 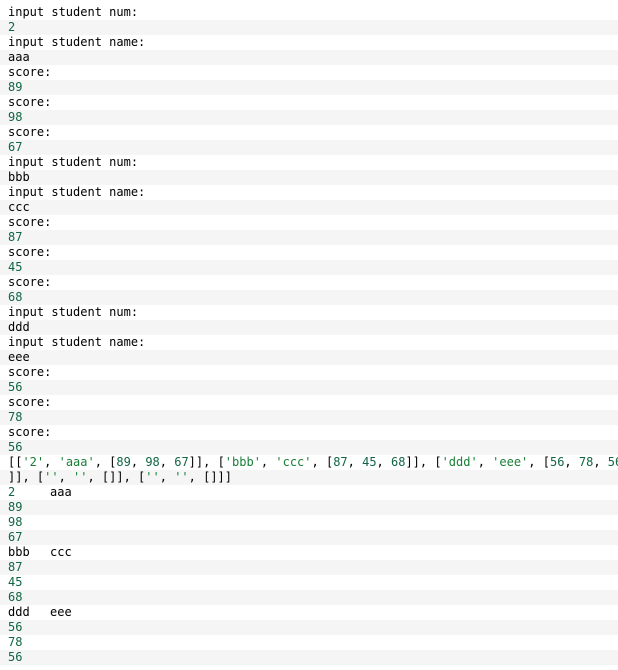 I want to click on text-output: eee, so click(x=19, y=357).